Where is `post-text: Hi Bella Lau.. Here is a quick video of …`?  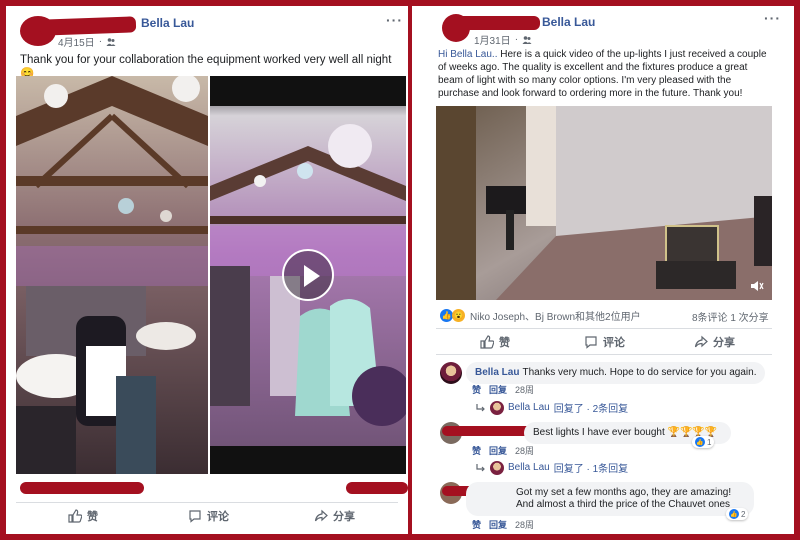
post-text: Hi Bella Lau.. Here is a quick video of … is located at coordinates (603, 74).